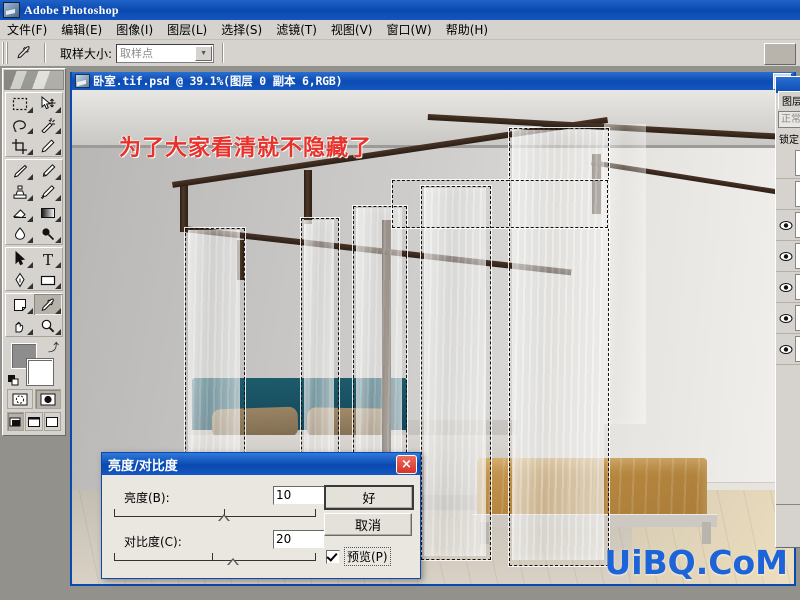  Describe the element at coordinates (20, 124) in the screenshot. I see `lasso-tool` at that location.